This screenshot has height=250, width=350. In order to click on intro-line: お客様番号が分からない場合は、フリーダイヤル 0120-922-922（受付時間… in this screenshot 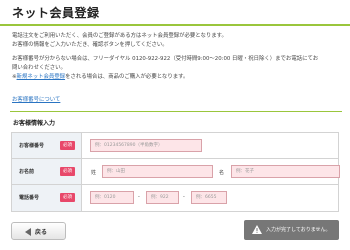, I will do `click(165, 59)`.